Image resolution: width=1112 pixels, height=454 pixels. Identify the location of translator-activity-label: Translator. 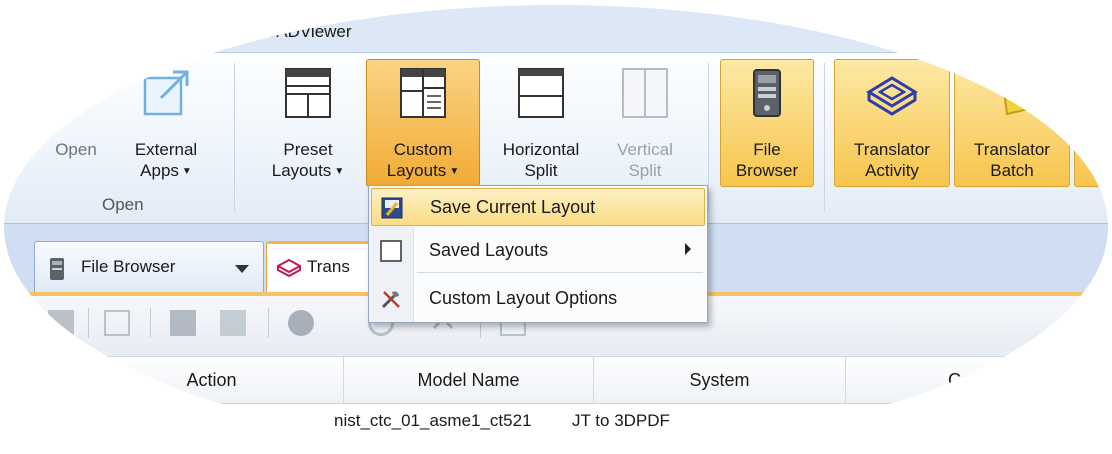
(892, 149).